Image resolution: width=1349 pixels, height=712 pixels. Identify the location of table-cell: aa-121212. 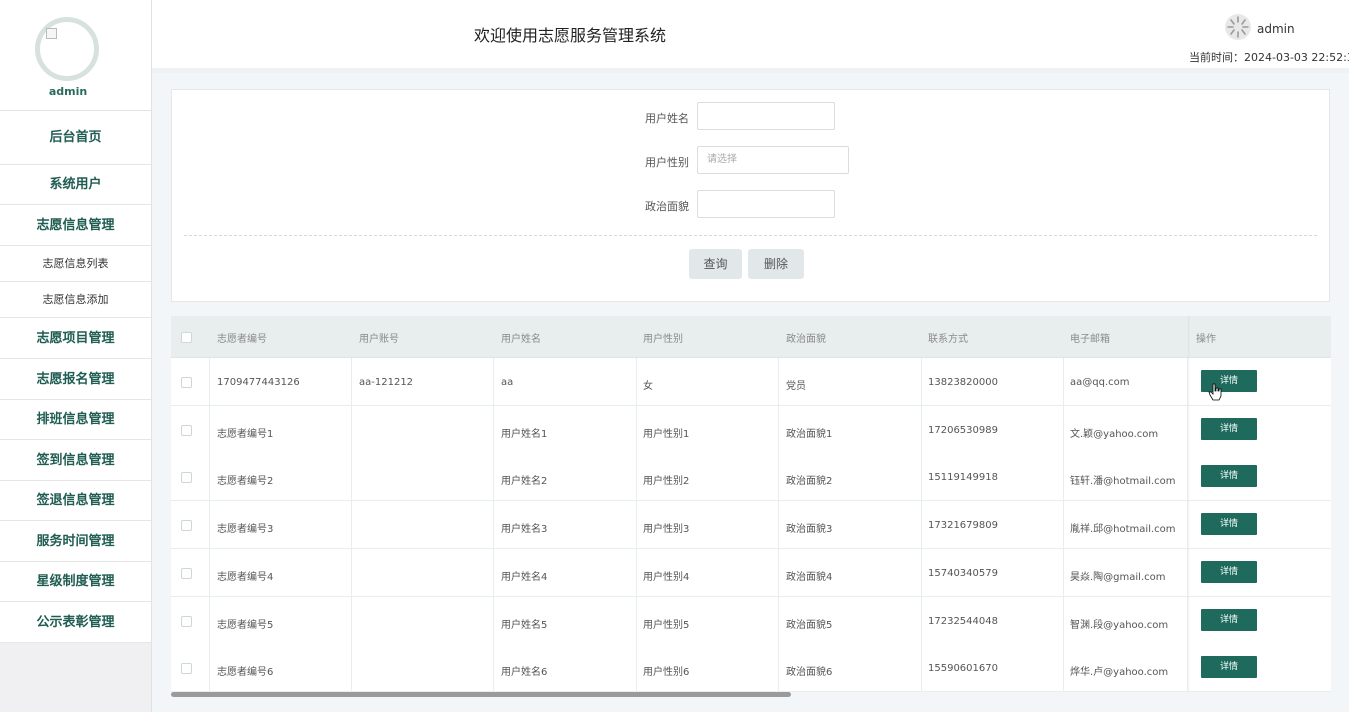
(386, 382).